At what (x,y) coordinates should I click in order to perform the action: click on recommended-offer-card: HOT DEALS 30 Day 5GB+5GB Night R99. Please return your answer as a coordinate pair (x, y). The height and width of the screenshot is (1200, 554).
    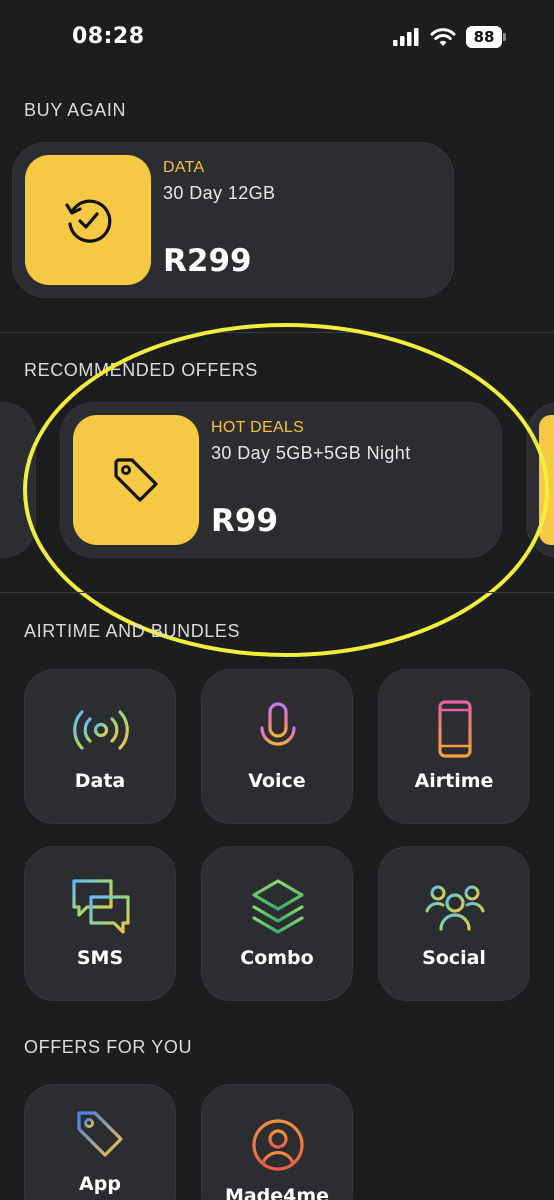
    Looking at the image, I should click on (281, 480).